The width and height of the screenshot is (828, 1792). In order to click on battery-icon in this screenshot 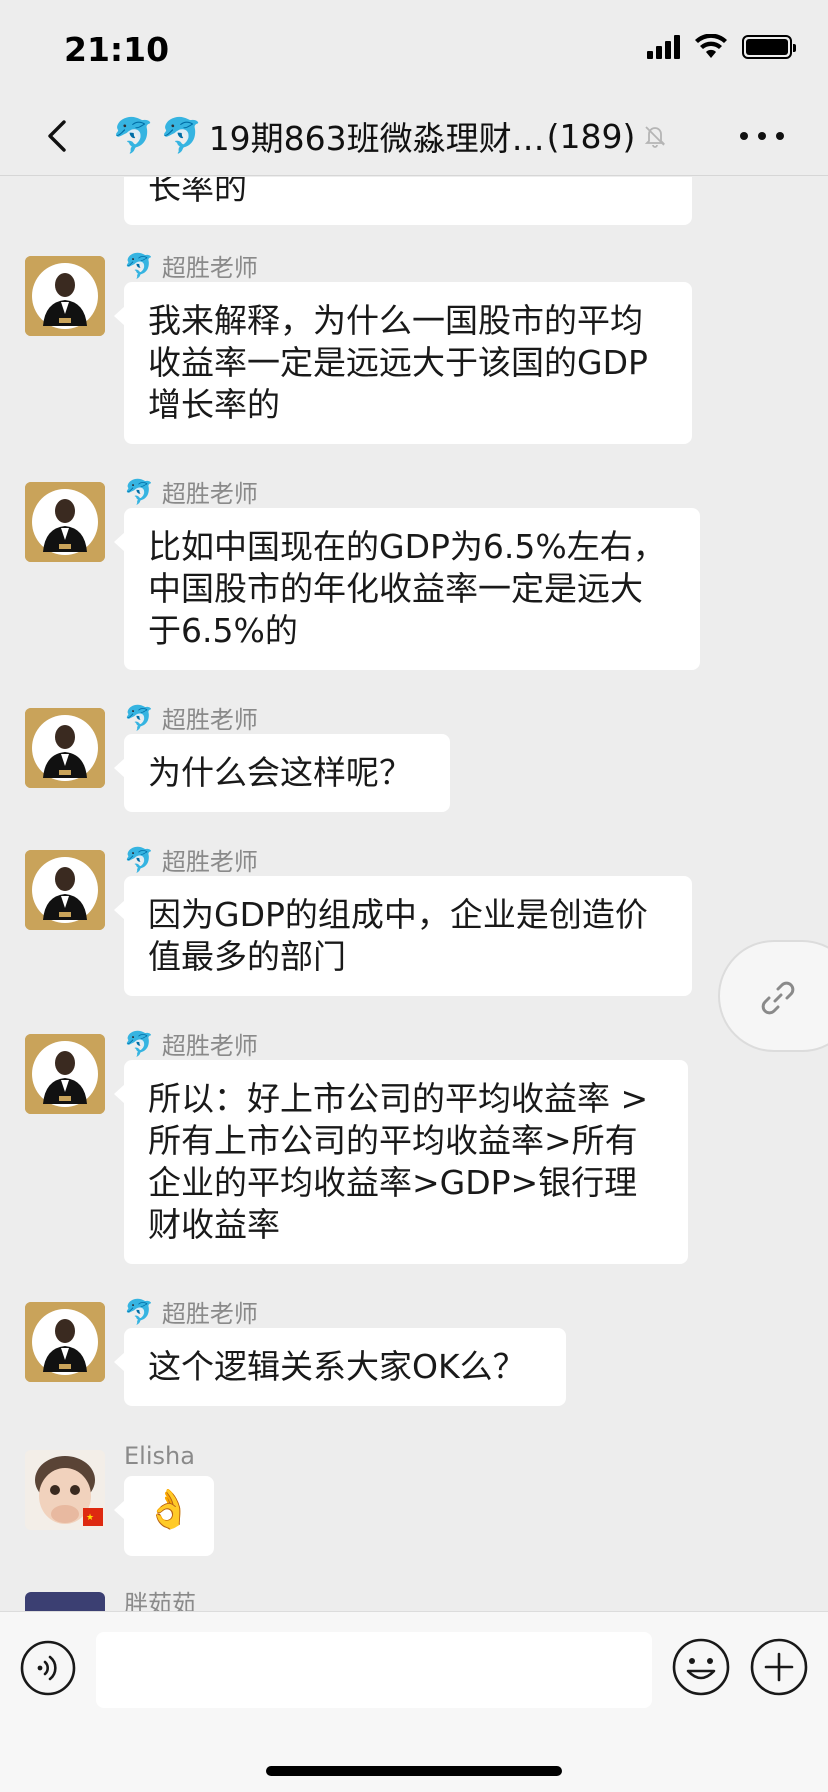, I will do `click(769, 47)`.